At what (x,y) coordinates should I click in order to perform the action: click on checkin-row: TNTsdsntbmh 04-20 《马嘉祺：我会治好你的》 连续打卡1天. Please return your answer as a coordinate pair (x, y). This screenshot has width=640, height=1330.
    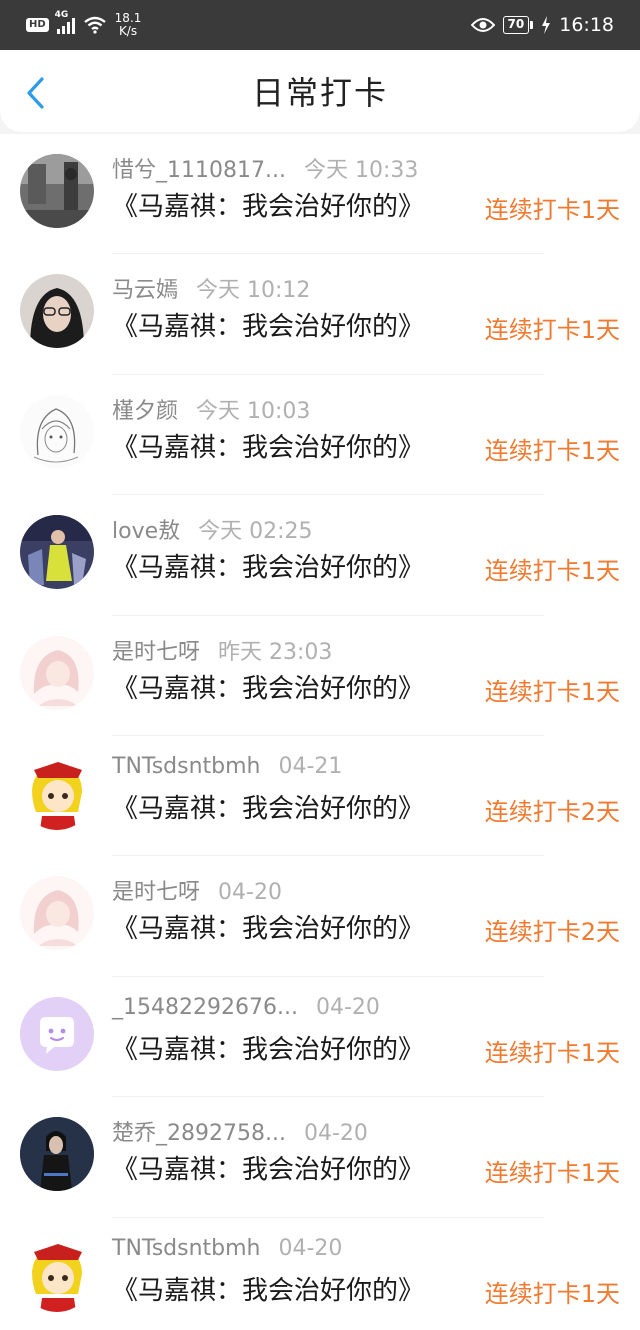
    Looking at the image, I should click on (320, 1274).